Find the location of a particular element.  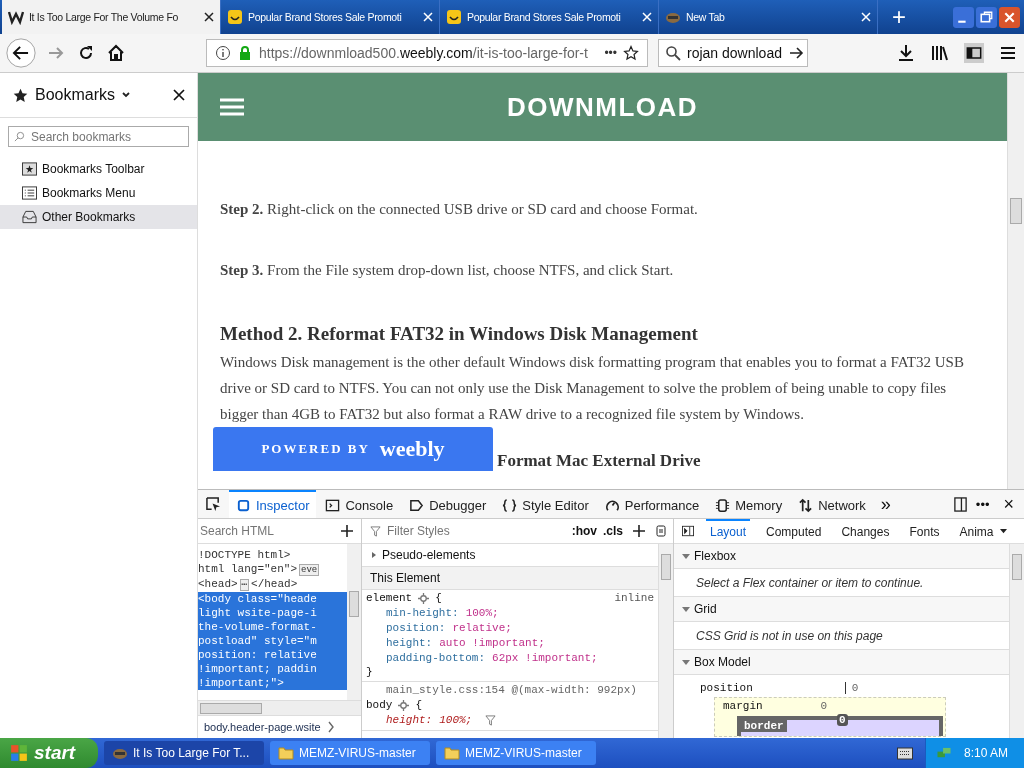

panel-tab: Changes is located at coordinates (865, 531).